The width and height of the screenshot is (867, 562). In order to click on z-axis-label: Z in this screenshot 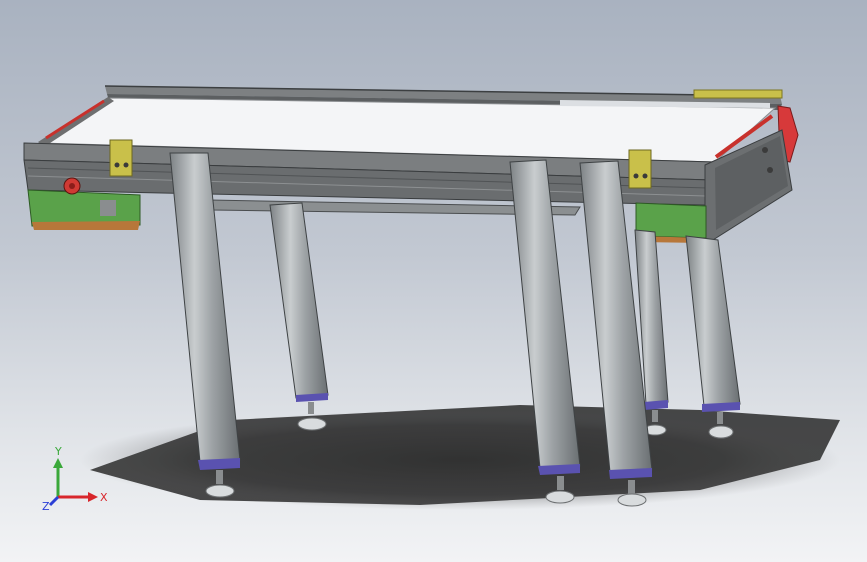, I will do `click(46, 506)`.